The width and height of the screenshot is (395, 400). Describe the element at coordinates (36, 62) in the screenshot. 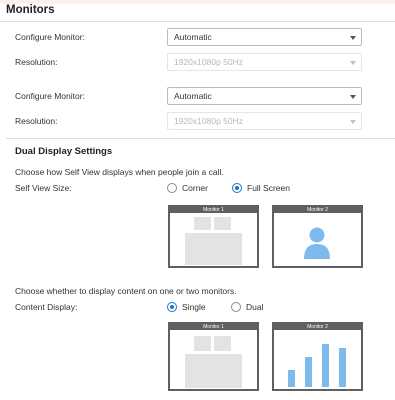

I see `resolution-1-label: Resolution:` at that location.